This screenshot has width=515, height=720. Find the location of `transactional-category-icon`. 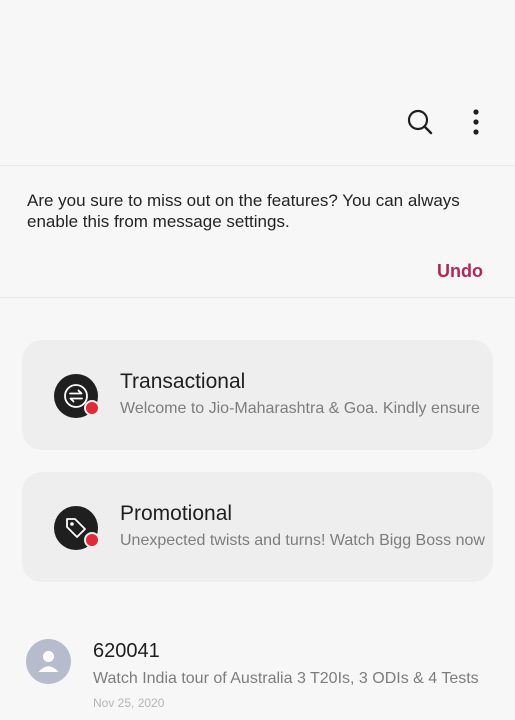

transactional-category-icon is located at coordinates (77, 396).